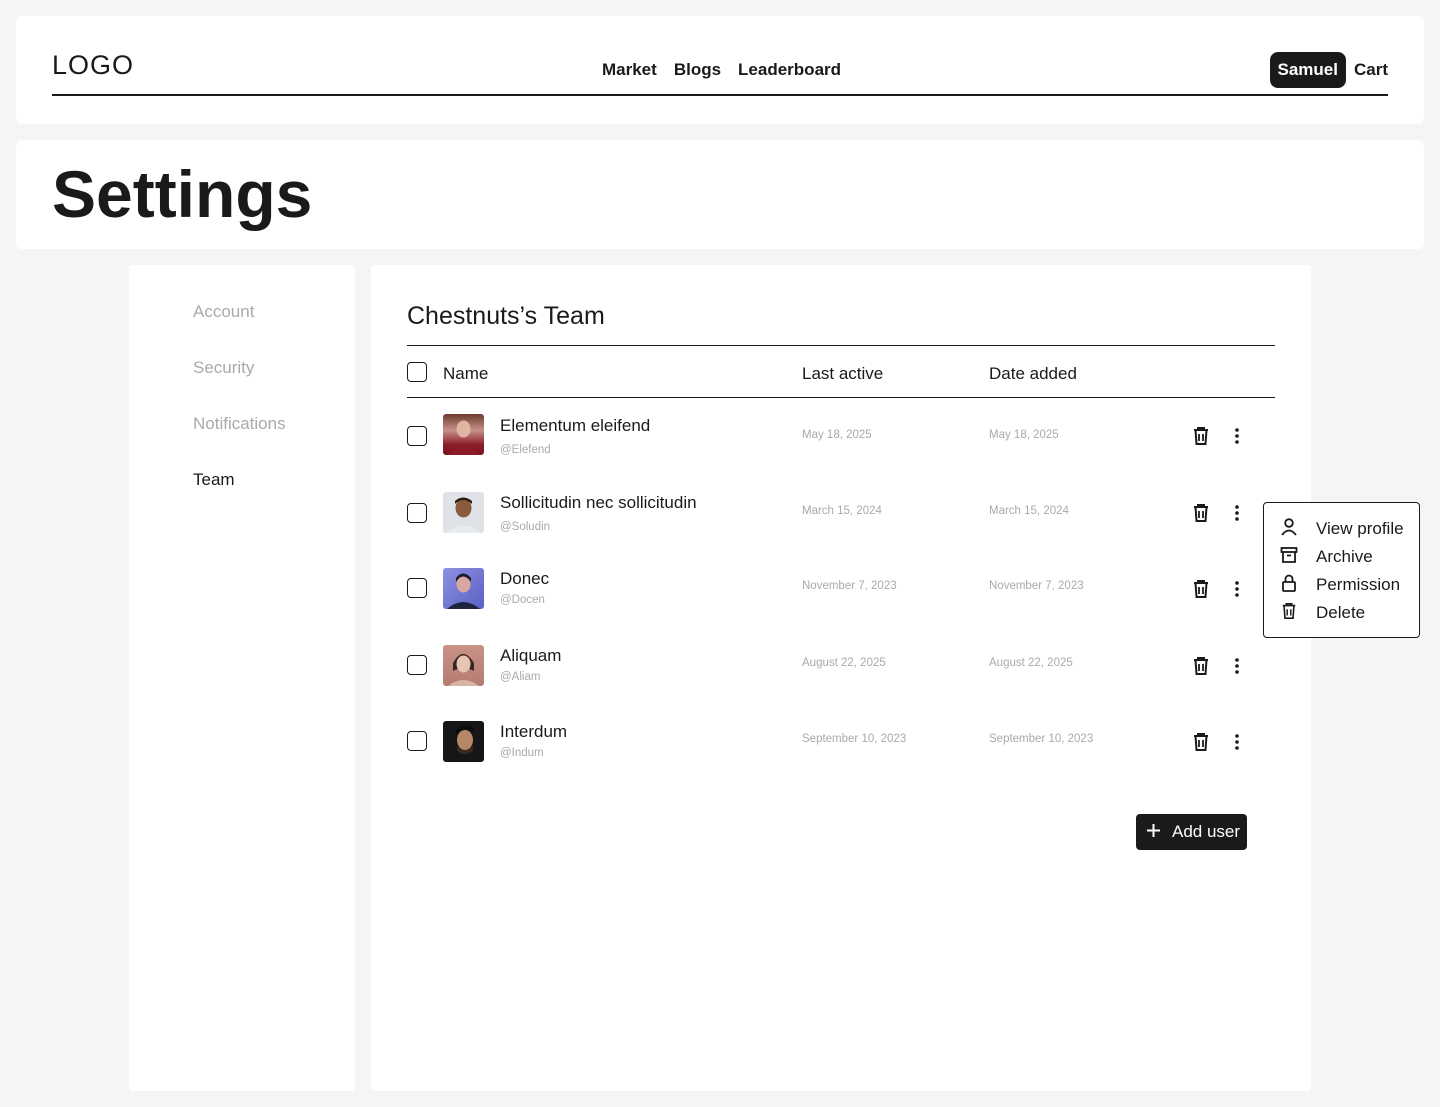 Image resolution: width=1440 pixels, height=1107 pixels. Describe the element at coordinates (844, 662) in the screenshot. I see `last-active: August 22, 2025` at that location.